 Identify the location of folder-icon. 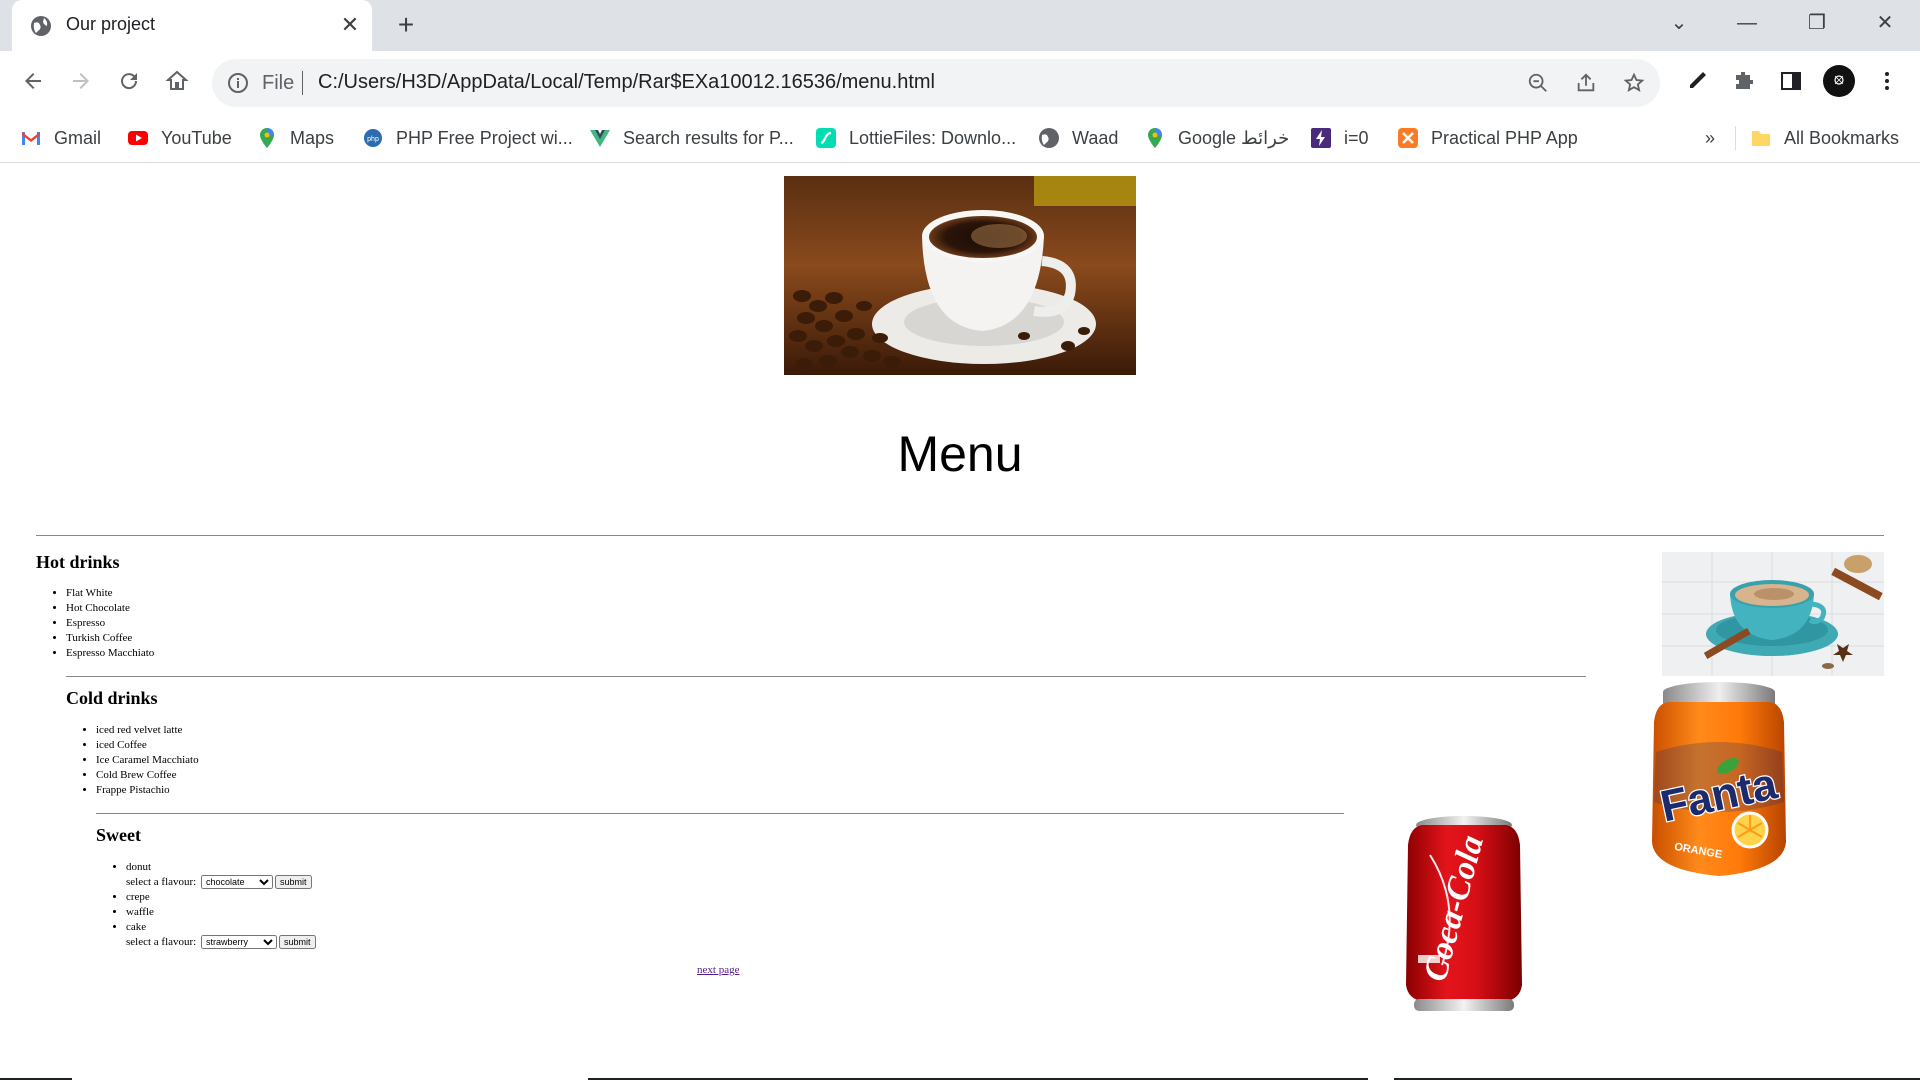
(1761, 138).